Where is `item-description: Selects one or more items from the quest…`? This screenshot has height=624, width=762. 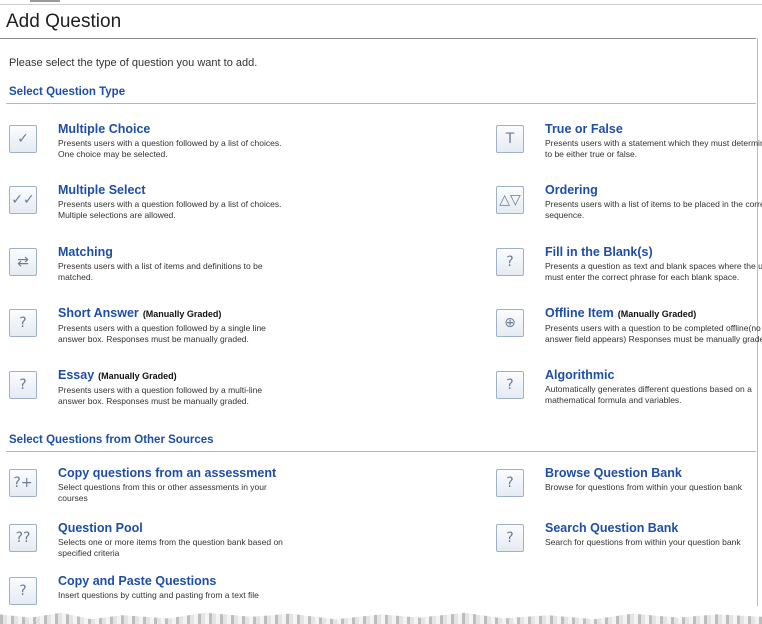
item-description: Selects one or more items from the quest… is located at coordinates (170, 547).